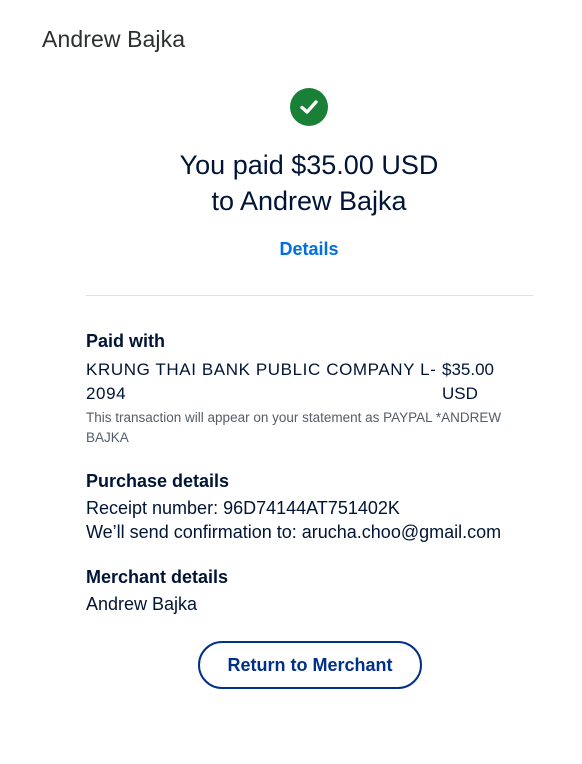  I want to click on purchase-details-title: Purchase details, so click(158, 481).